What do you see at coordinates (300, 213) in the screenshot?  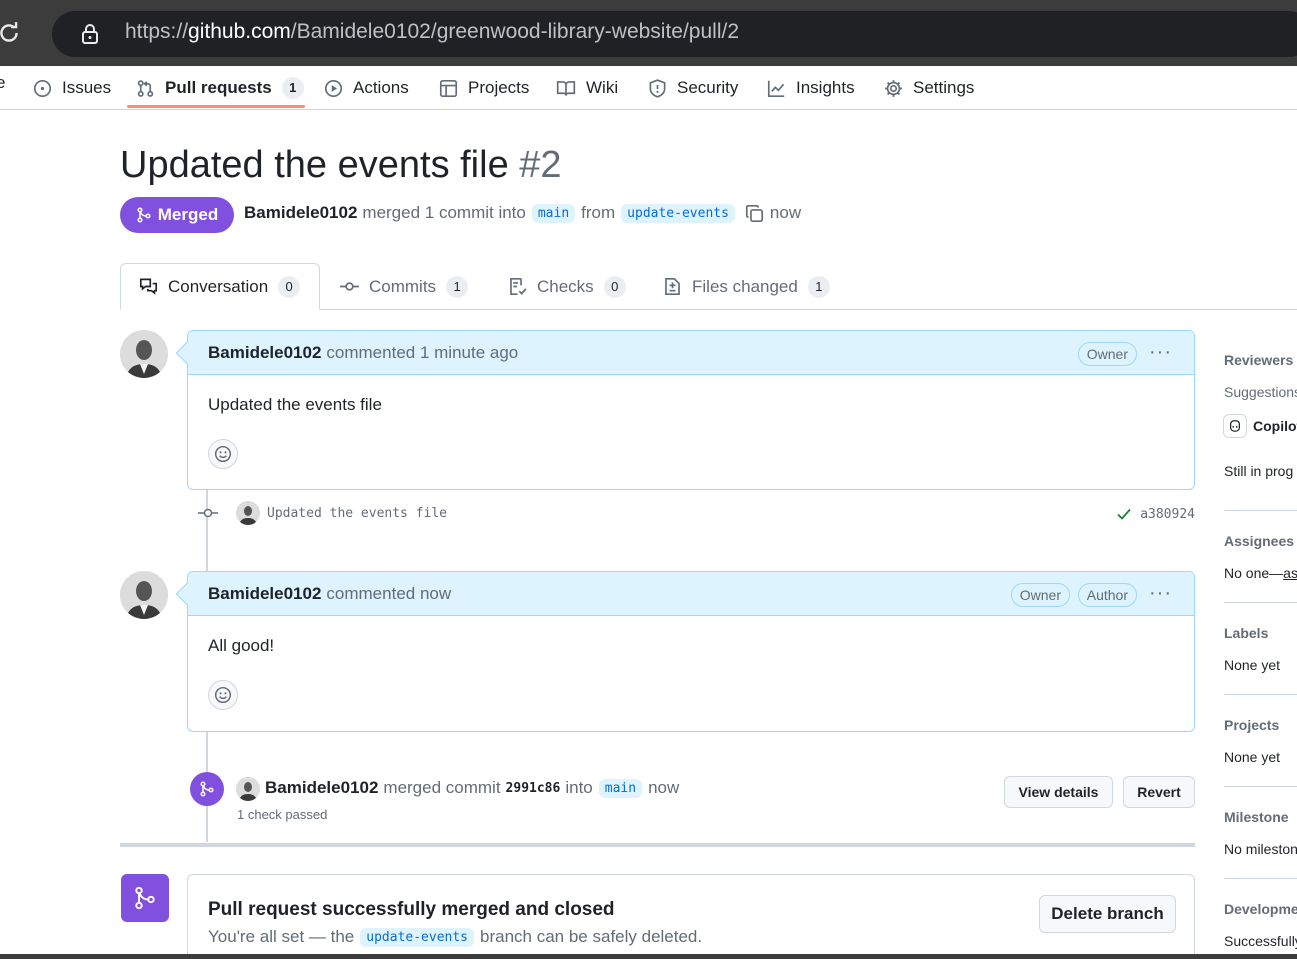 I see `pr-author-link: Bamidele0102` at bounding box center [300, 213].